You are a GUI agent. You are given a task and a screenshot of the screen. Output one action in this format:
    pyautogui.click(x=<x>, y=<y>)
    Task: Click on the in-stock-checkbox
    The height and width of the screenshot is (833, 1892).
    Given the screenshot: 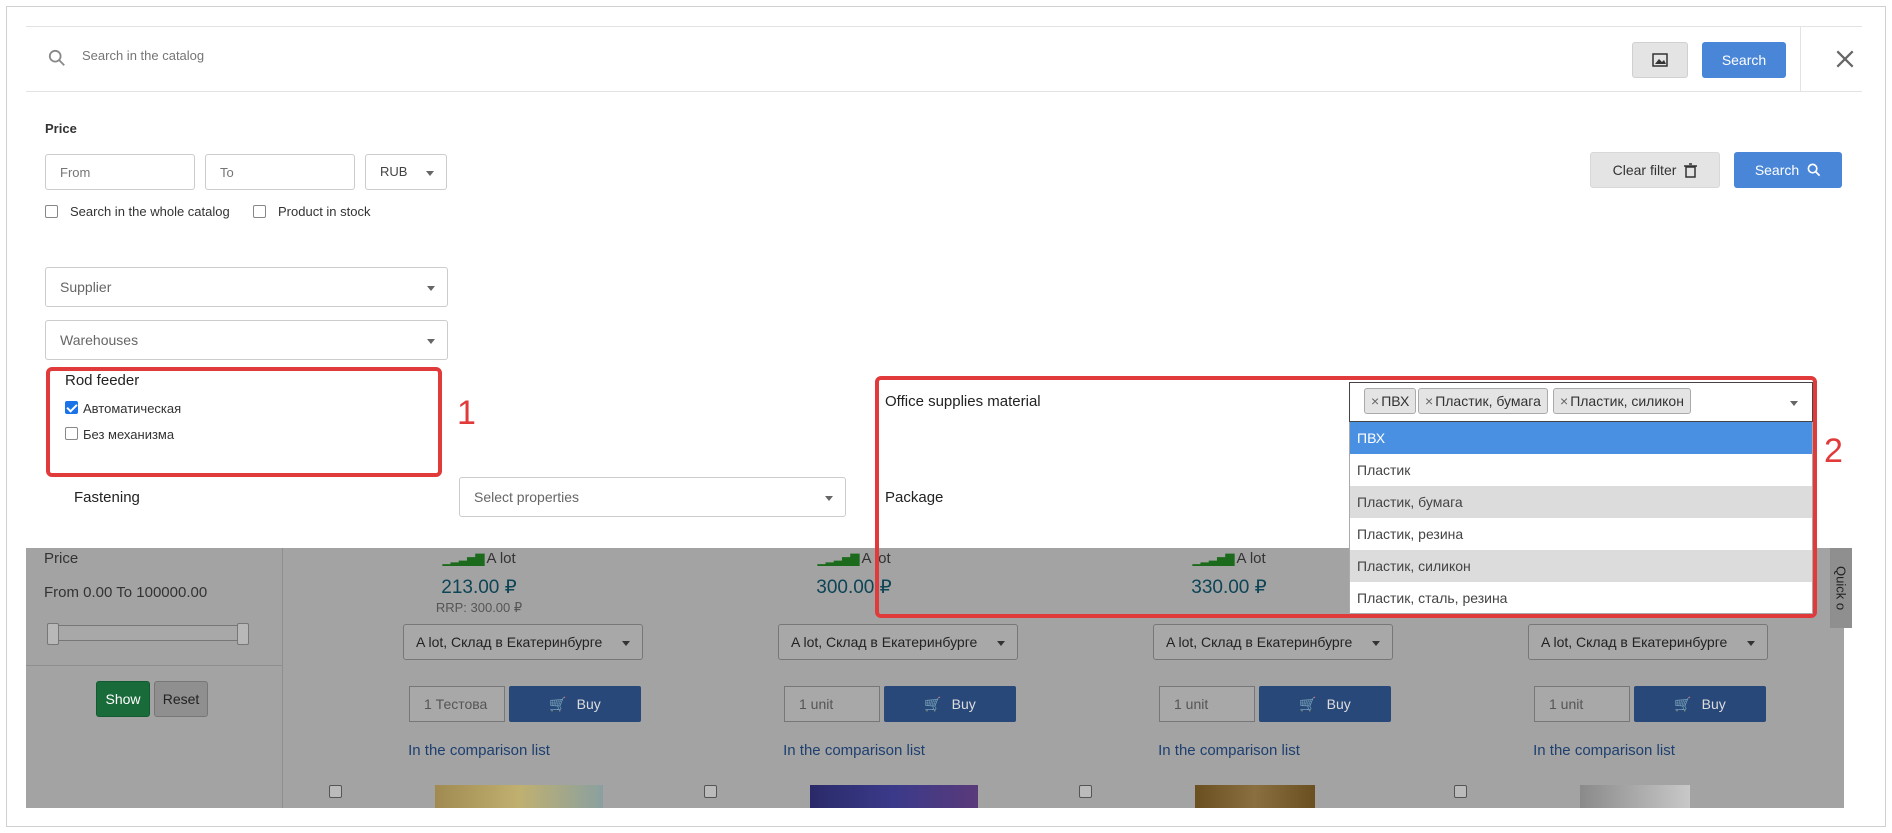 What is the action you would take?
    pyautogui.click(x=259, y=211)
    